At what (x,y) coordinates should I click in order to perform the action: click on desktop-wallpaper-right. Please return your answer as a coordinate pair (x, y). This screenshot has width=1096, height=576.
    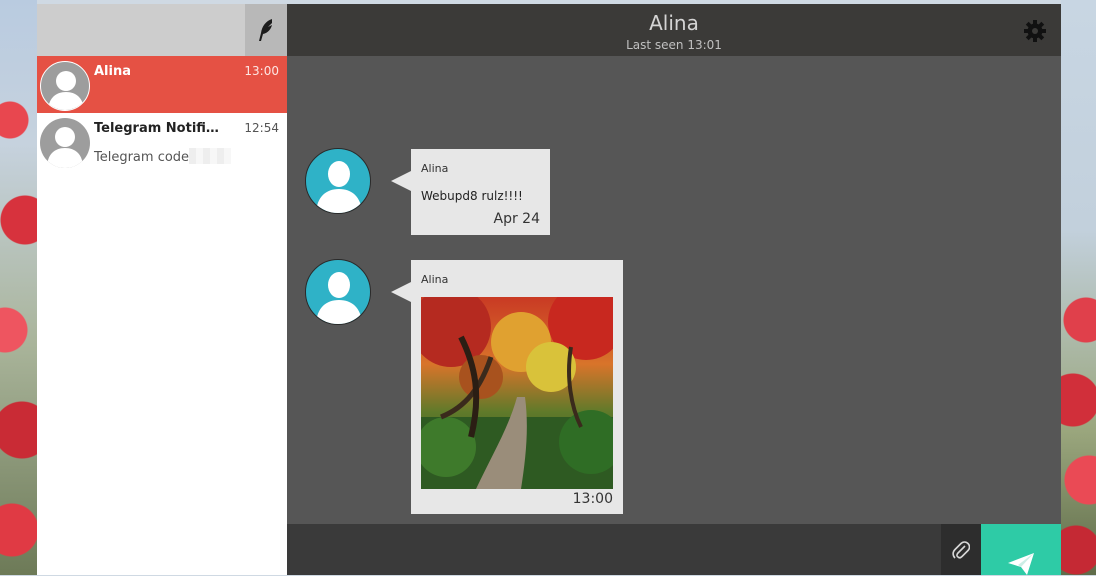
    Looking at the image, I should click on (1078, 287).